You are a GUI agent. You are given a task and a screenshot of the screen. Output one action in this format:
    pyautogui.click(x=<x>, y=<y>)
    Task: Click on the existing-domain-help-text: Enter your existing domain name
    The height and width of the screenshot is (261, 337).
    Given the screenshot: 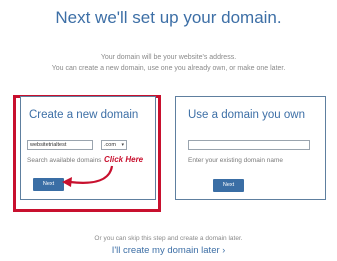 What is the action you would take?
    pyautogui.click(x=236, y=160)
    